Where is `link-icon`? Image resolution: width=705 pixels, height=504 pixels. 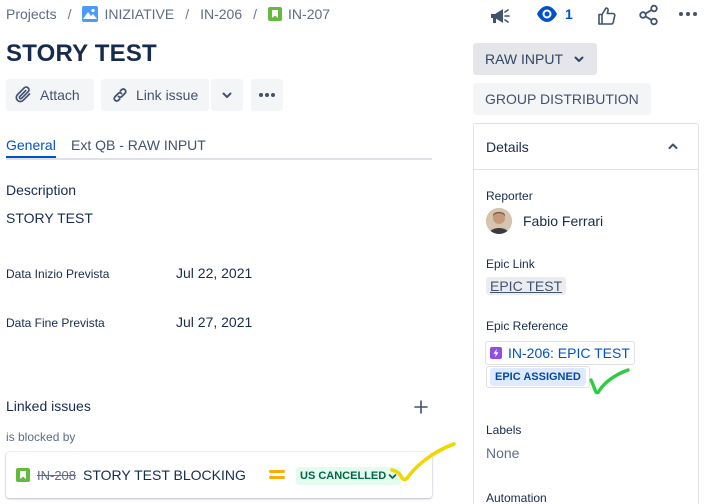
link-icon is located at coordinates (120, 95).